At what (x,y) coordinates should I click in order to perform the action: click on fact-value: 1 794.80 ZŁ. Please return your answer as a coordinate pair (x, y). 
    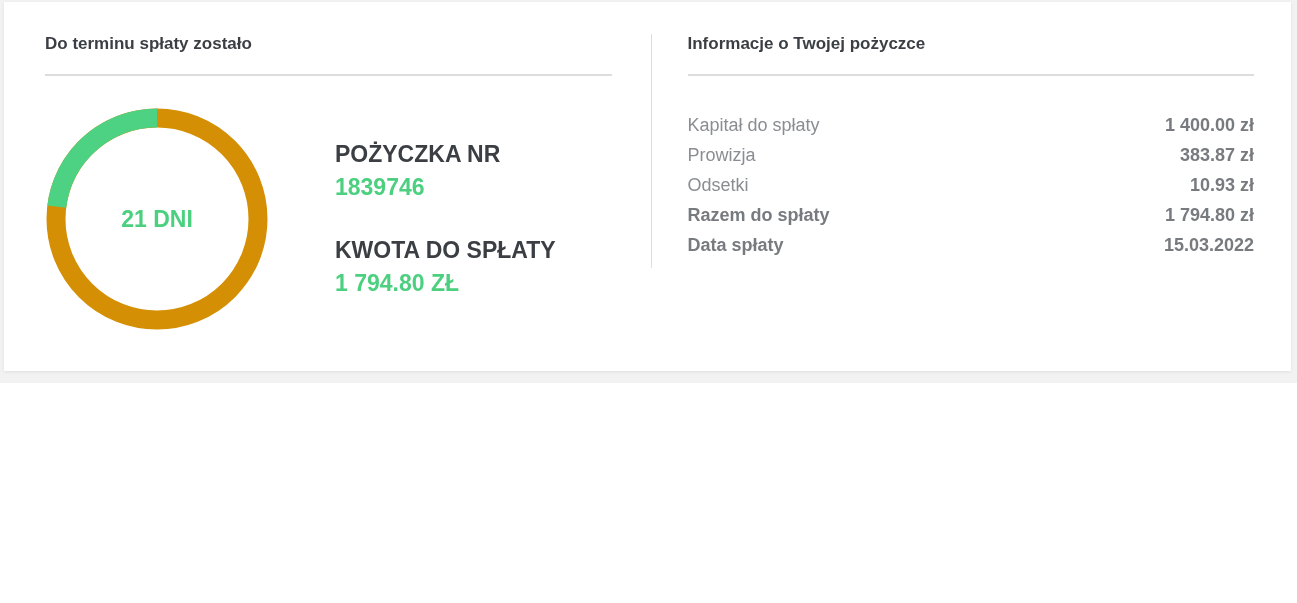
    Looking at the image, I should click on (398, 283).